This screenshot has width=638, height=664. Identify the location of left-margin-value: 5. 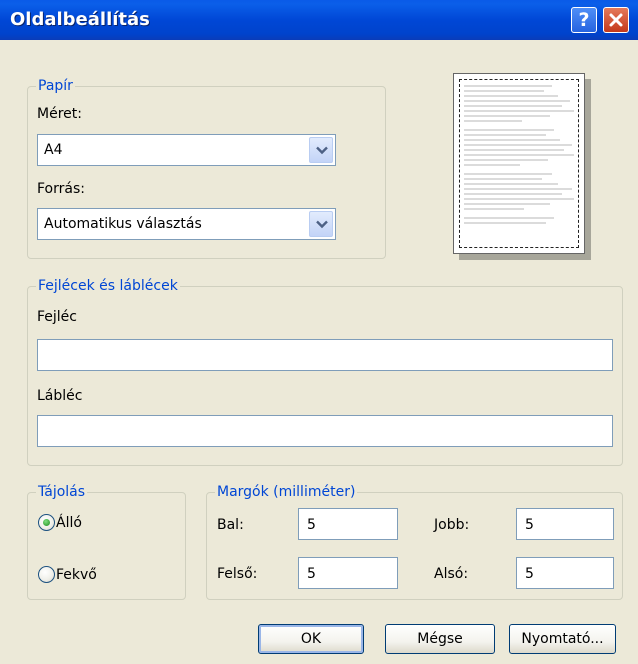
(311, 525).